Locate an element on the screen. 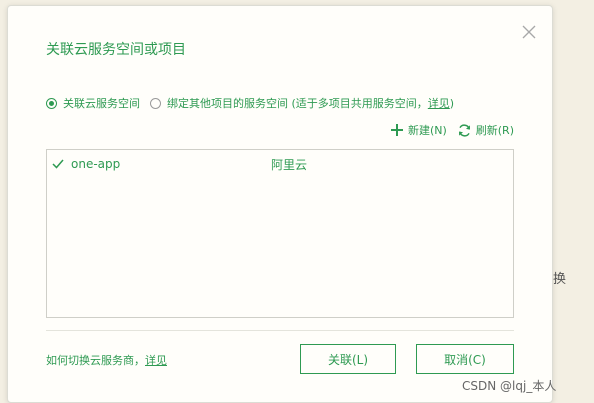 This screenshot has width=594, height=403. refresh-button: 刷新(R) is located at coordinates (485, 130).